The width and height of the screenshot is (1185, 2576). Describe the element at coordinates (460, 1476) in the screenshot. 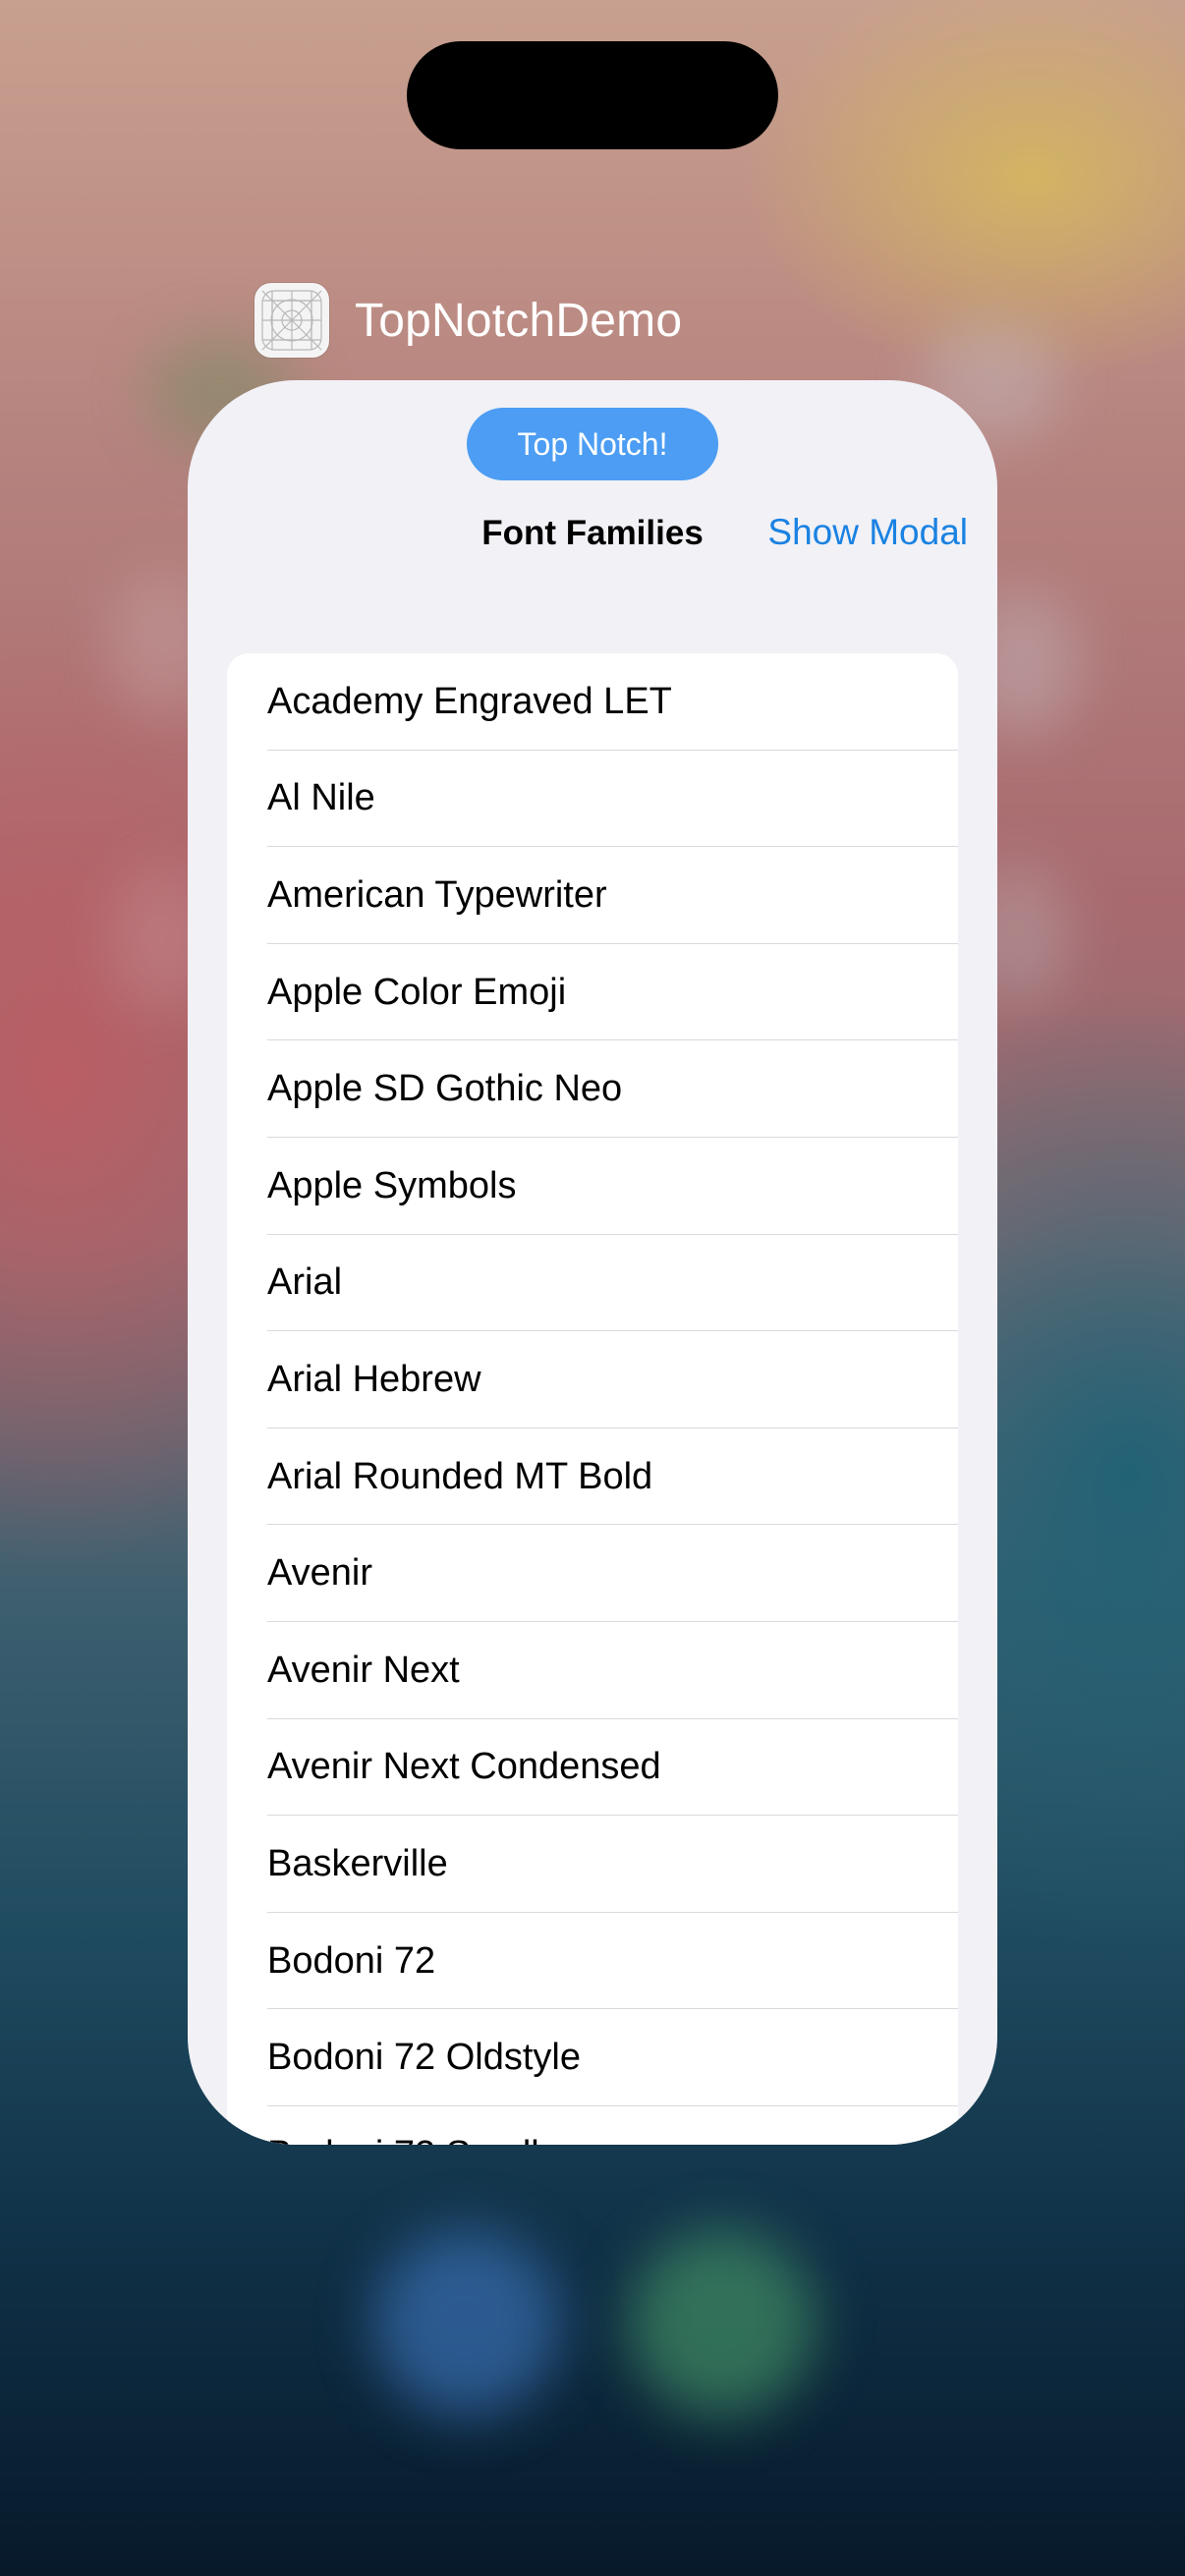

I see `list-item-label: Arial Rounded MT Bold` at that location.